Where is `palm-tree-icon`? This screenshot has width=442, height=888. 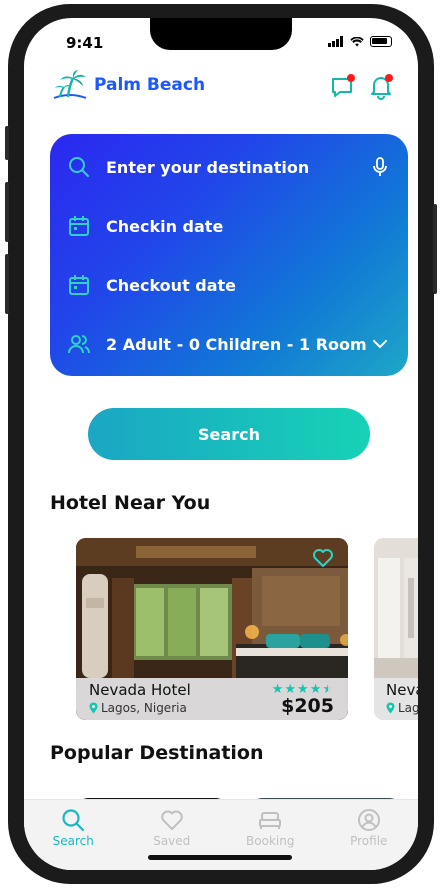 palm-tree-icon is located at coordinates (70, 84).